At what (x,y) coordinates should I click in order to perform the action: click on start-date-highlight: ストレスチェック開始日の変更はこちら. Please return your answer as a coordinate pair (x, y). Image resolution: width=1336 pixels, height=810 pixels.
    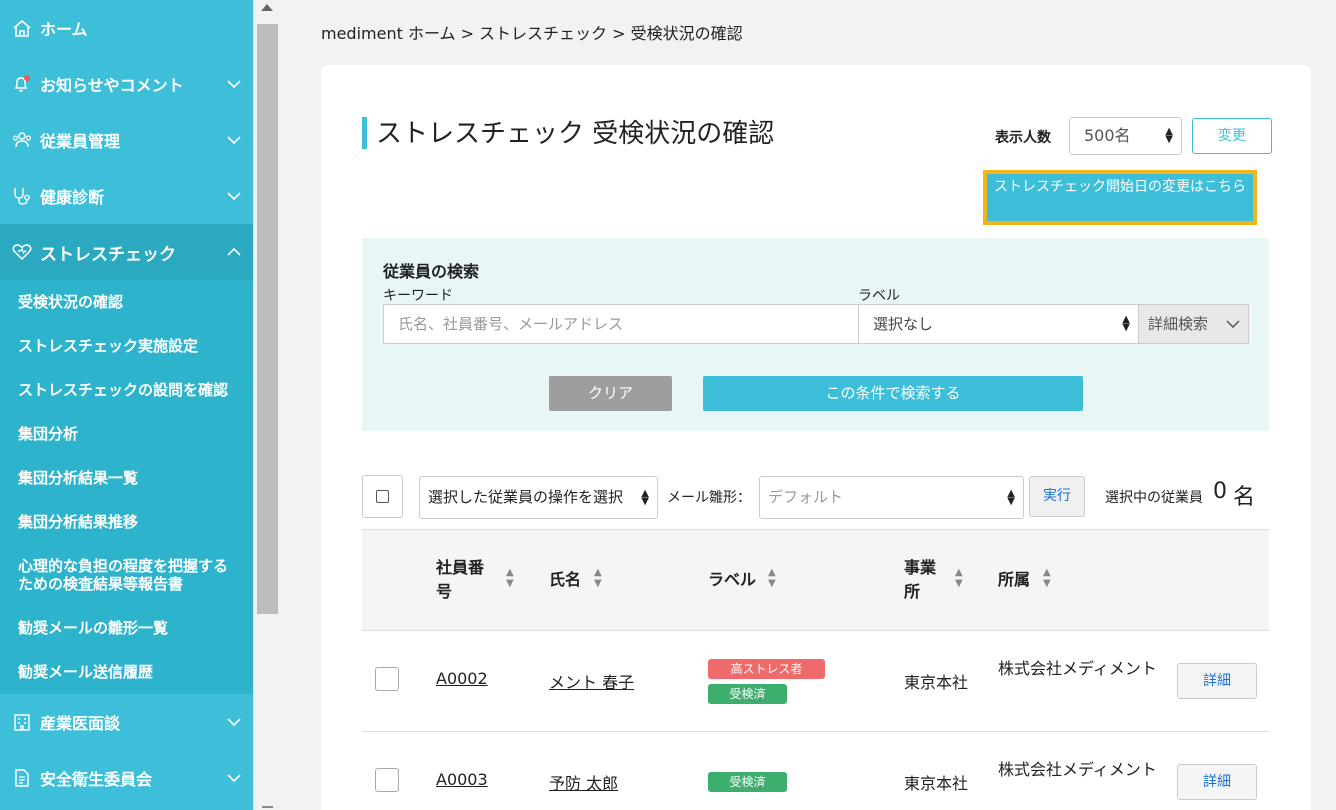
    Looking at the image, I should click on (1120, 197).